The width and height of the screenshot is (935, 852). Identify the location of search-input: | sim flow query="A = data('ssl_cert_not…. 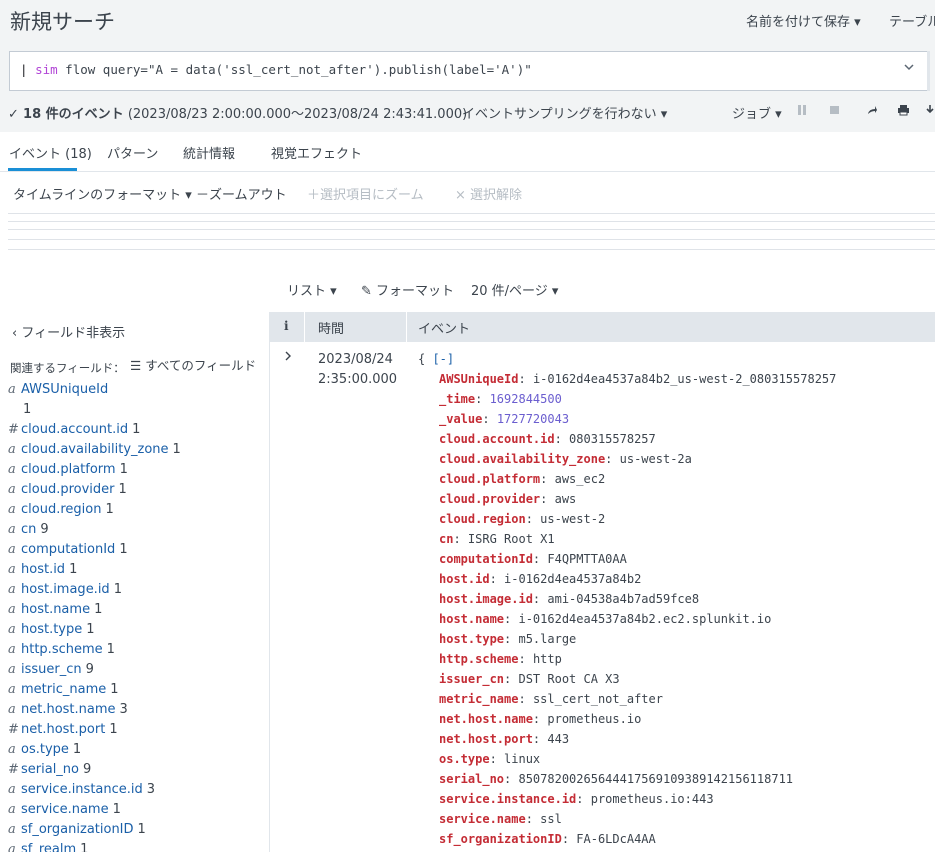
(468, 71).